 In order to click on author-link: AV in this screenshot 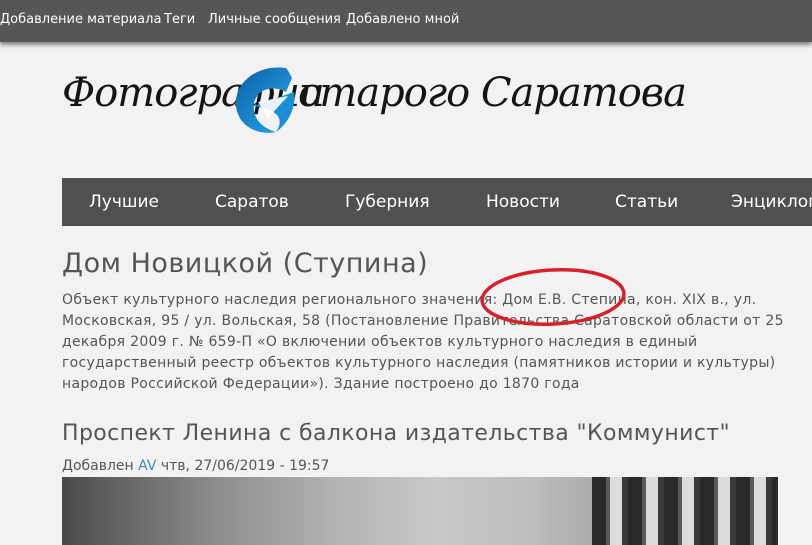, I will do `click(147, 466)`.